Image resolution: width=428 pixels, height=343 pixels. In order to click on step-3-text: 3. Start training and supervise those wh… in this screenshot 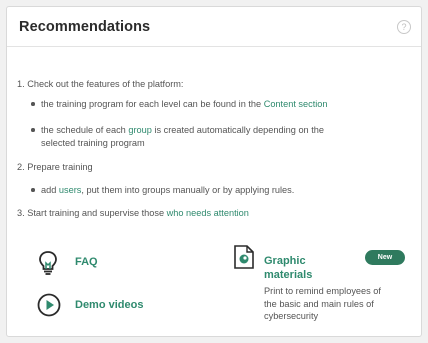, I will do `click(133, 213)`.